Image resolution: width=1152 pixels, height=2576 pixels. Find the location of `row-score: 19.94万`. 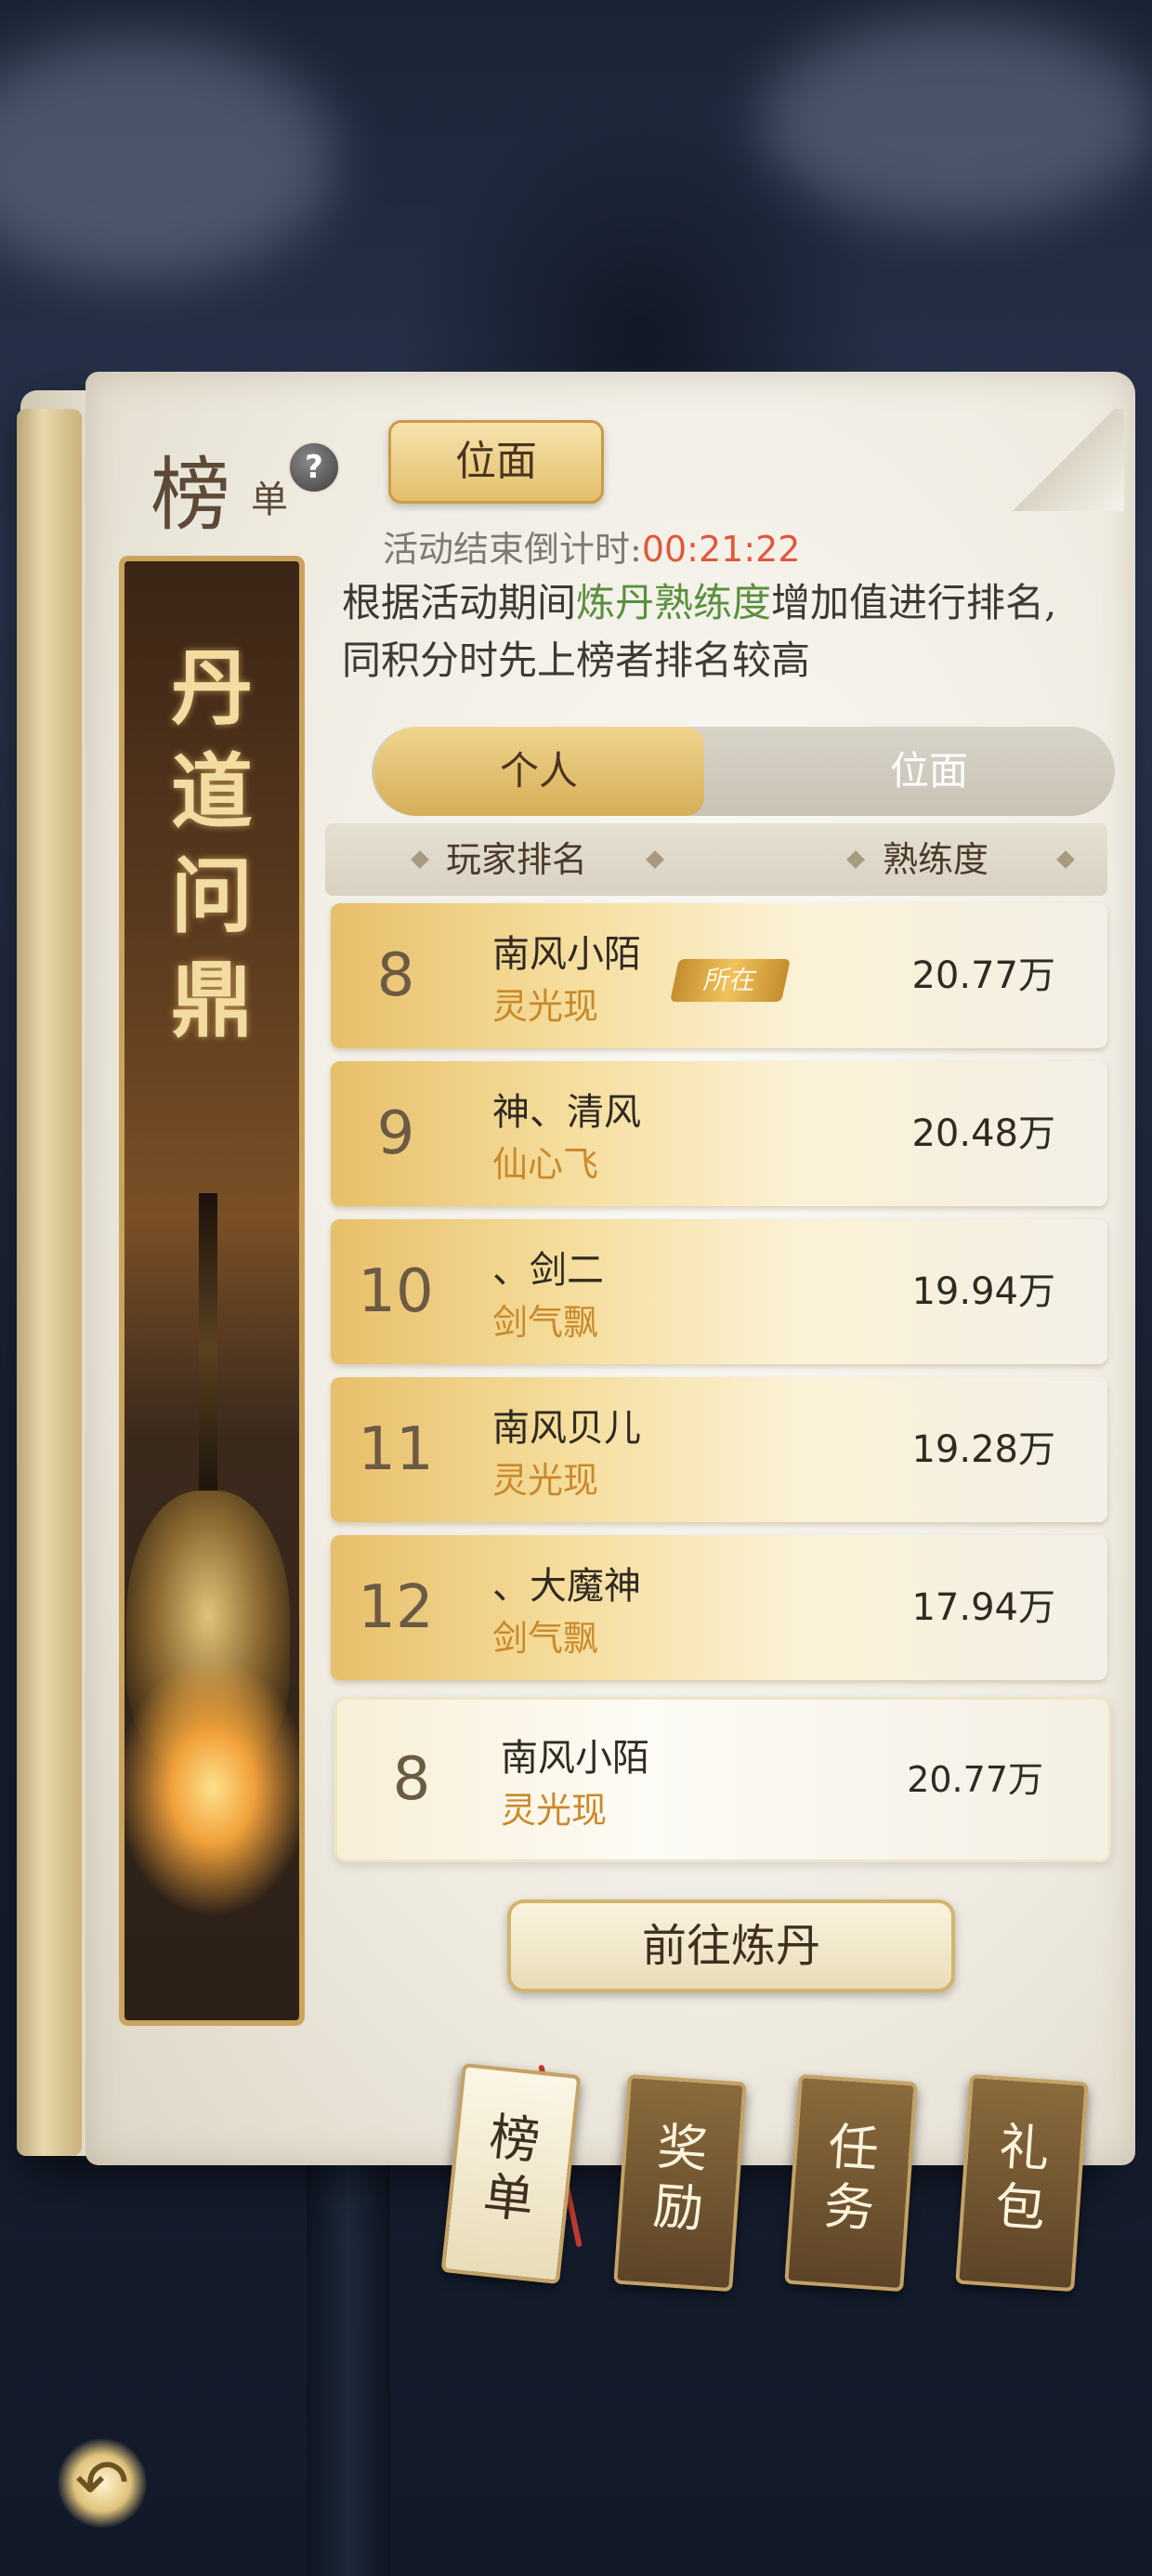

row-score: 19.94万 is located at coordinates (983, 1291).